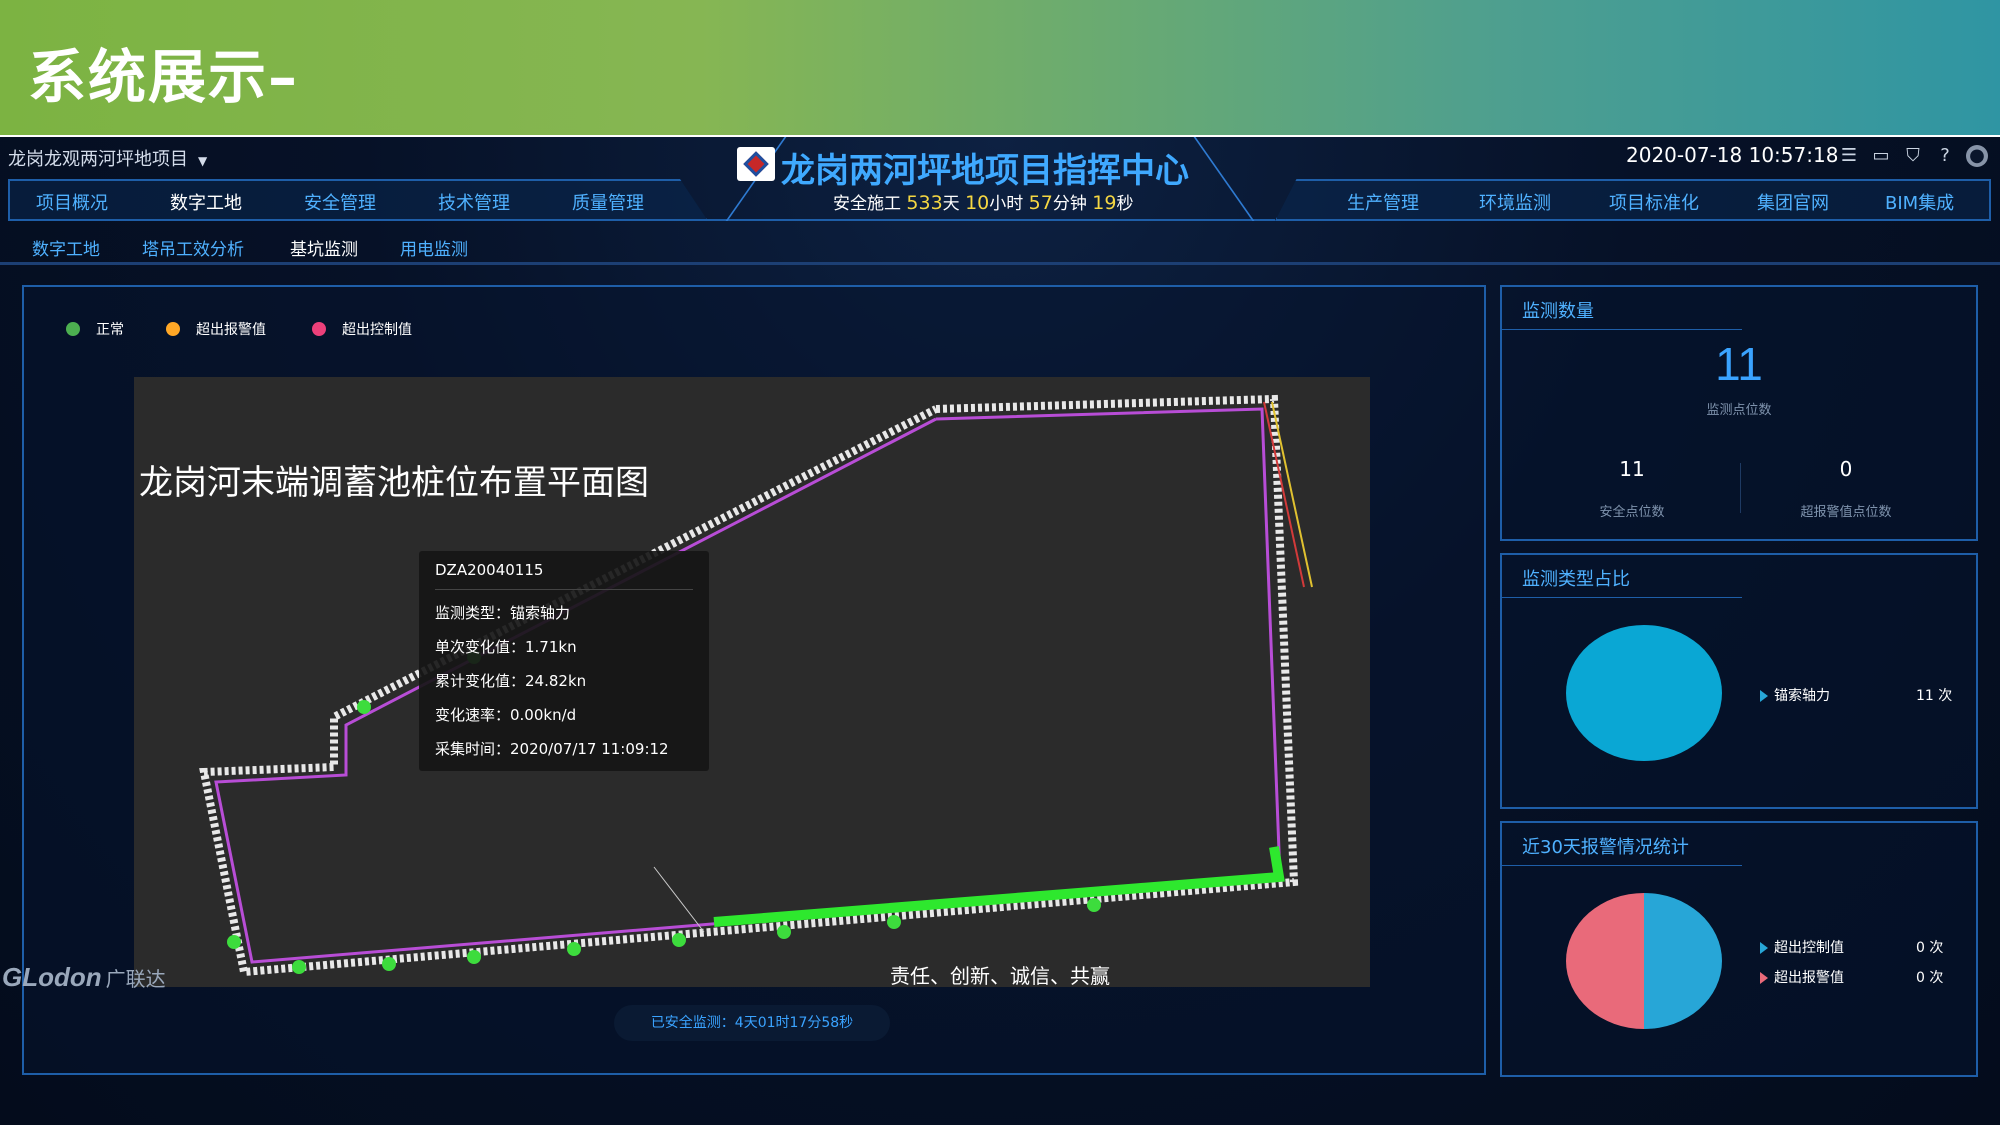  I want to click on tooltip-id: DZA20040115, so click(564, 575).